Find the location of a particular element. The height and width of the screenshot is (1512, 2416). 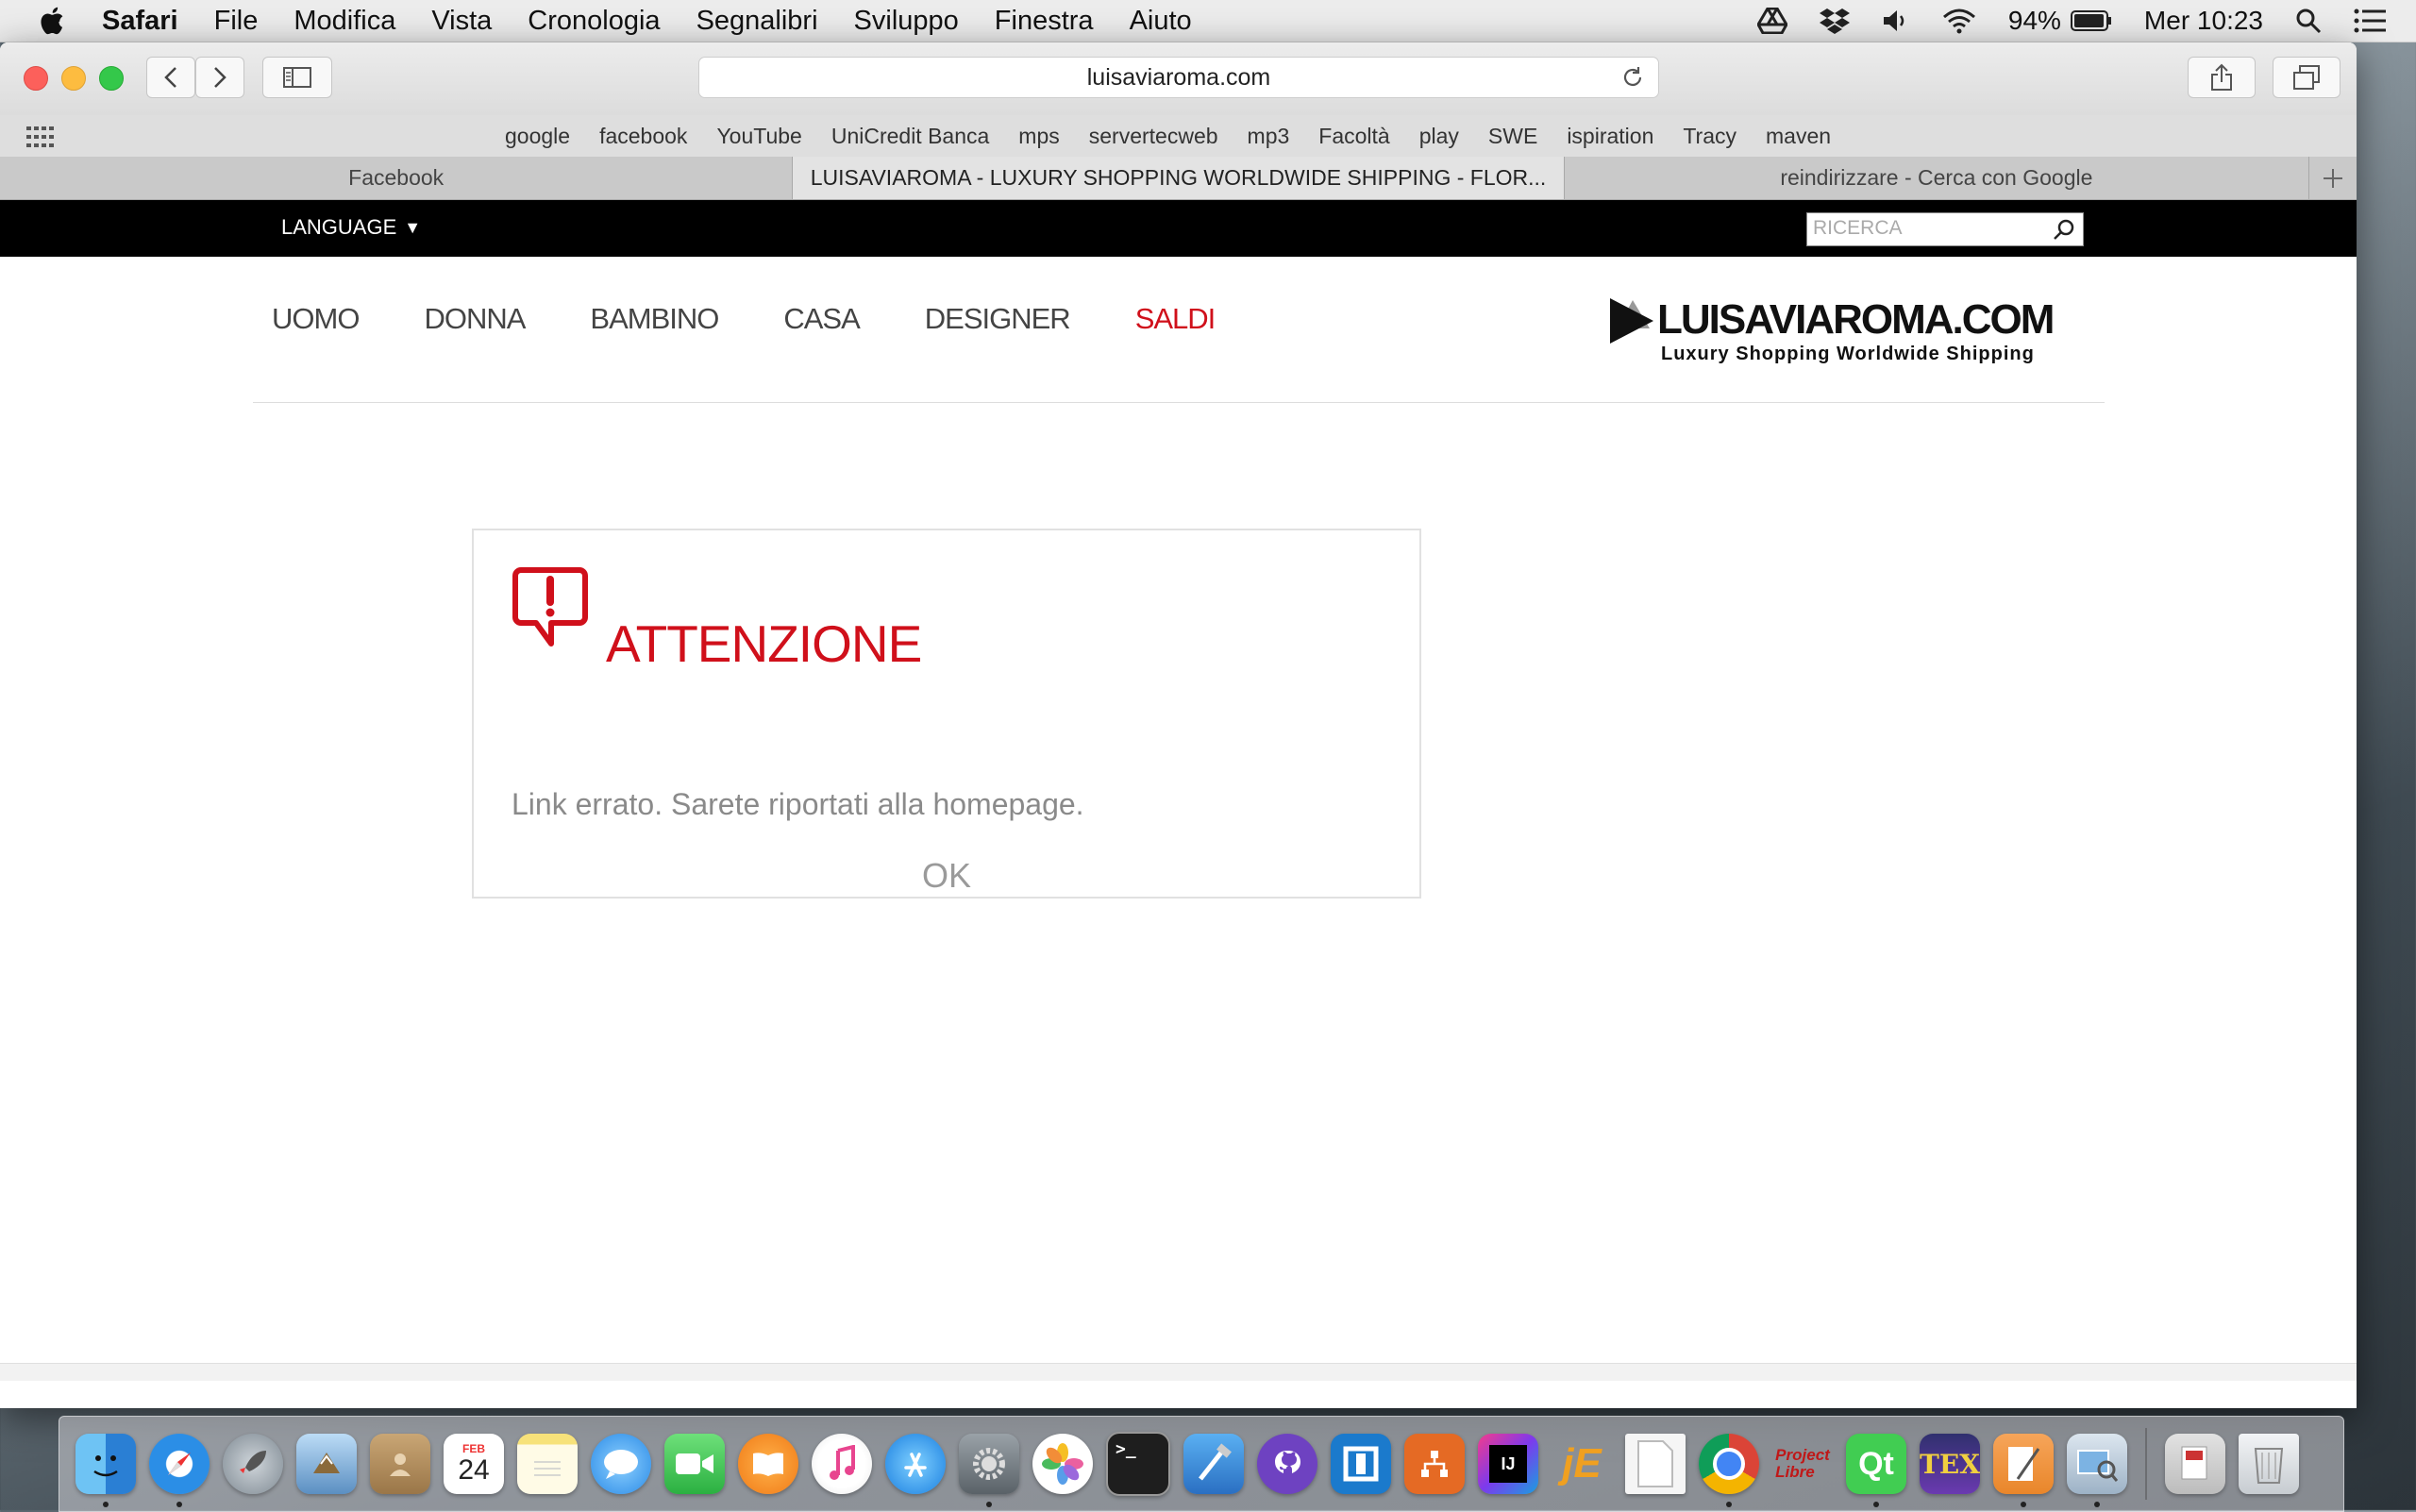

alert-speech-bubble-icon is located at coordinates (550, 607).